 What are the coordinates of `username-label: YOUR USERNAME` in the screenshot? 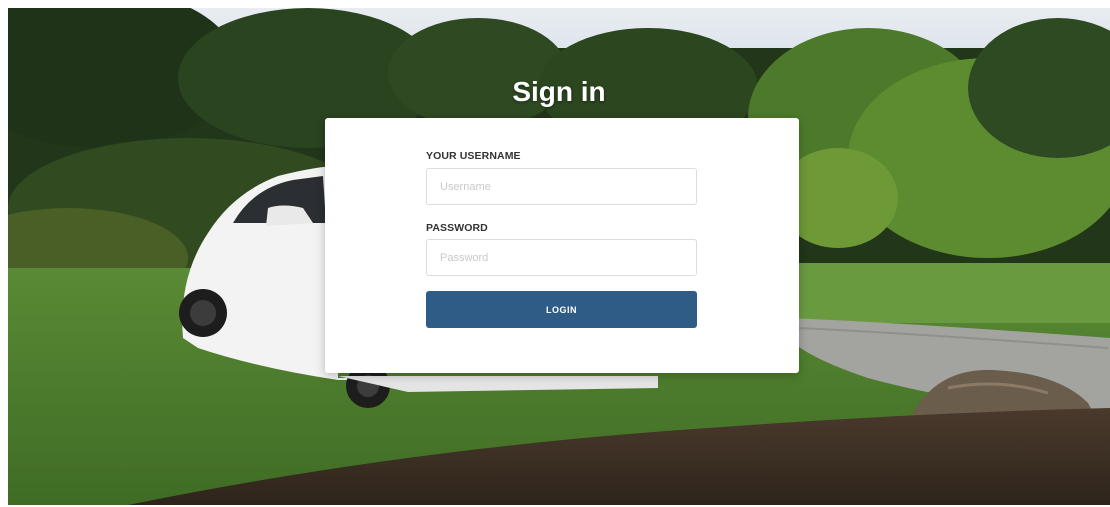 It's located at (473, 156).